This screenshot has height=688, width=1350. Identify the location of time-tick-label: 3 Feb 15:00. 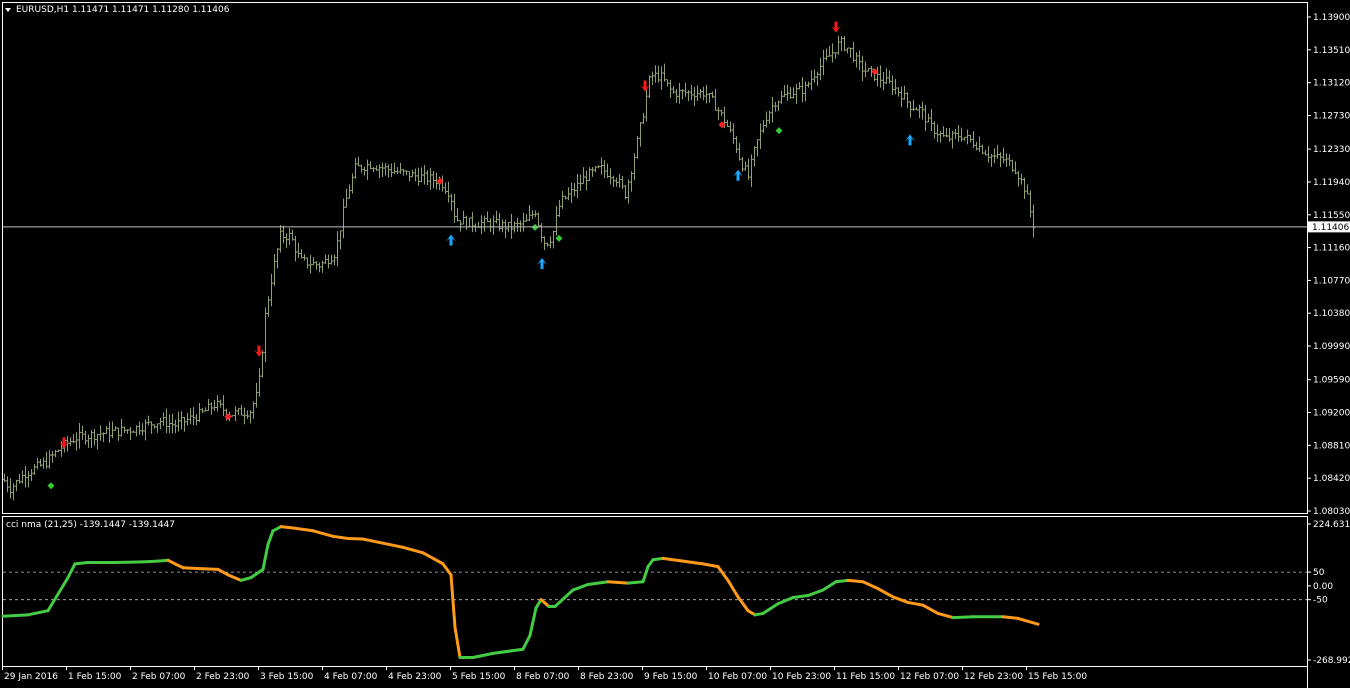
(287, 677).